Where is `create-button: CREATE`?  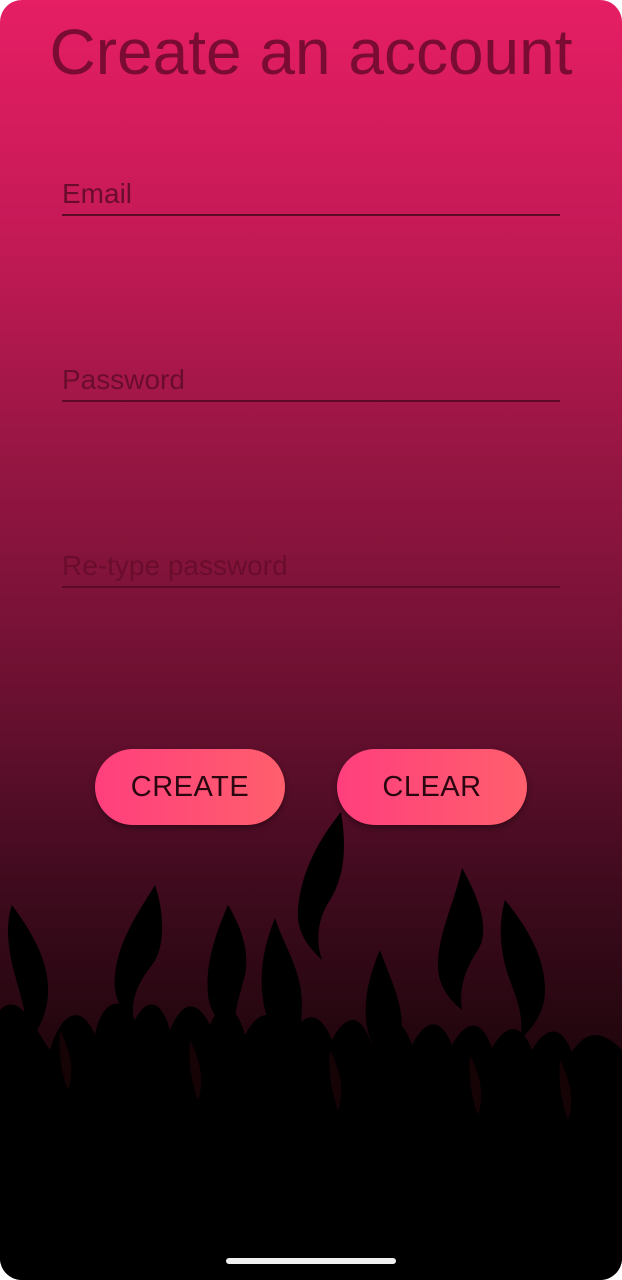
create-button: CREATE is located at coordinates (190, 787).